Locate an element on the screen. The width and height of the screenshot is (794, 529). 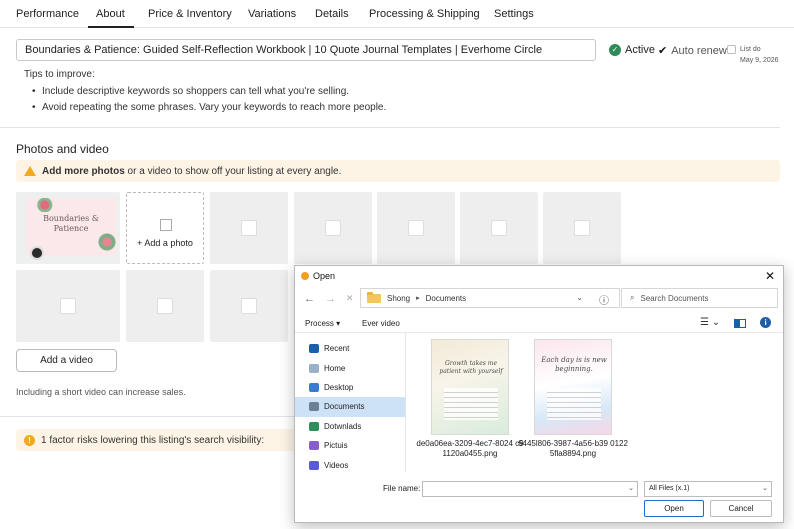
breadcrumb-documents: Documents is located at coordinates (446, 298).